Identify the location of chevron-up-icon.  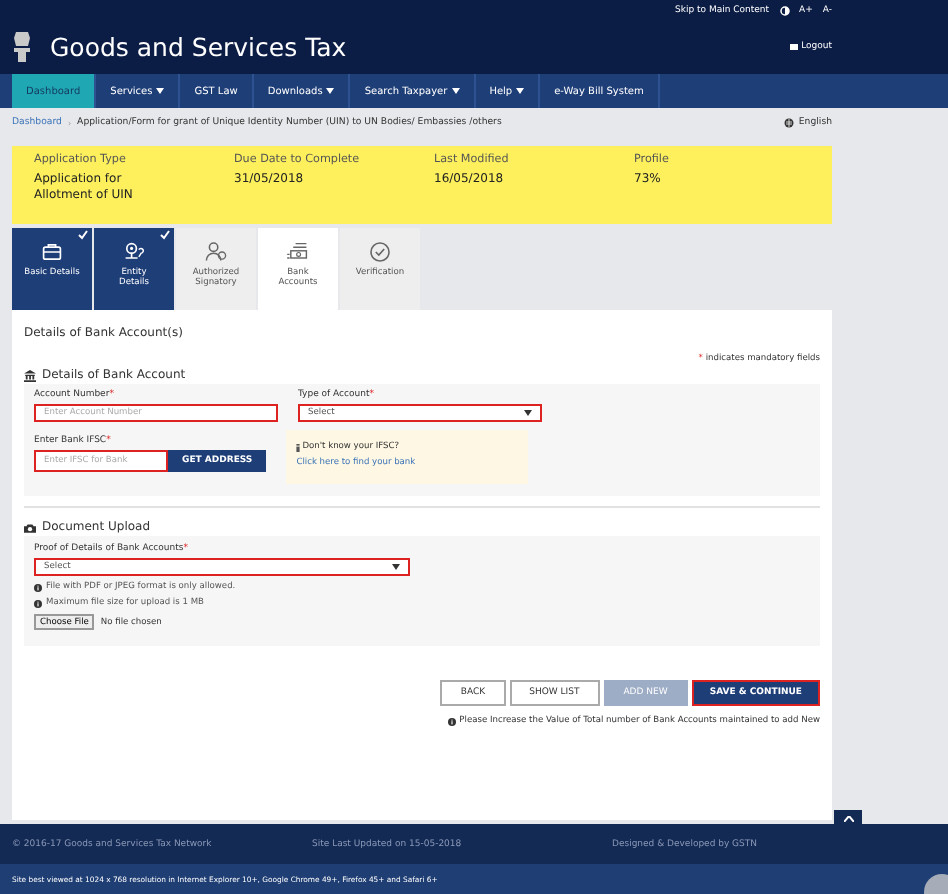
(848, 818).